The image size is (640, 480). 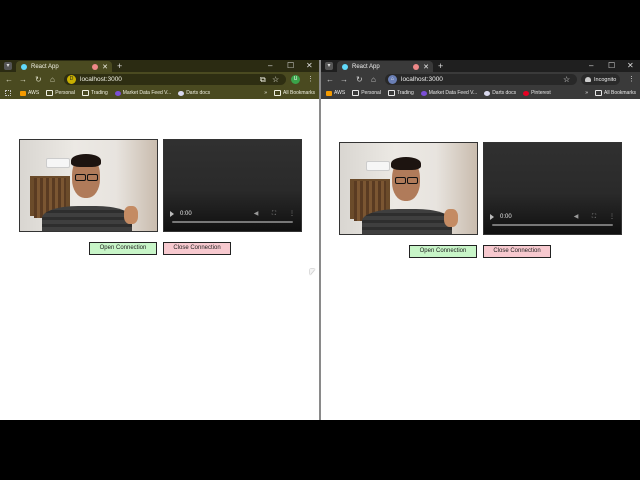 What do you see at coordinates (181, 93) in the screenshot?
I see `darts-icon` at bounding box center [181, 93].